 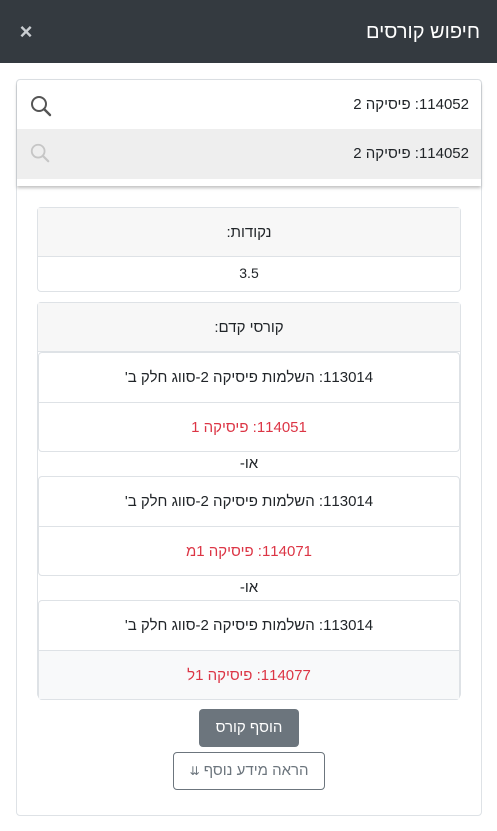 I want to click on search-autocomplete: 114052: פיסיקה 2, so click(x=249, y=133).